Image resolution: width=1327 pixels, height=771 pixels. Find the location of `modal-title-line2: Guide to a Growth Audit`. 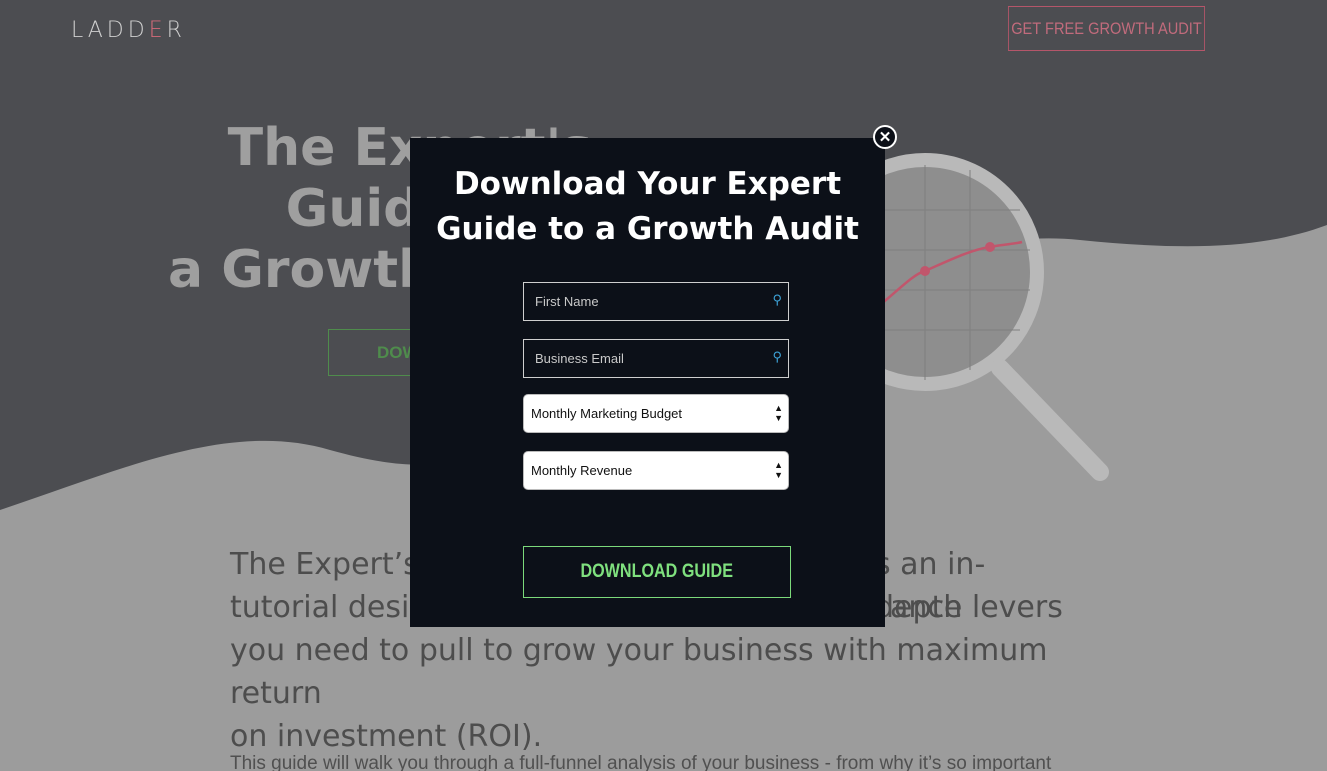

modal-title-line2: Guide to a Growth Audit is located at coordinates (647, 229).